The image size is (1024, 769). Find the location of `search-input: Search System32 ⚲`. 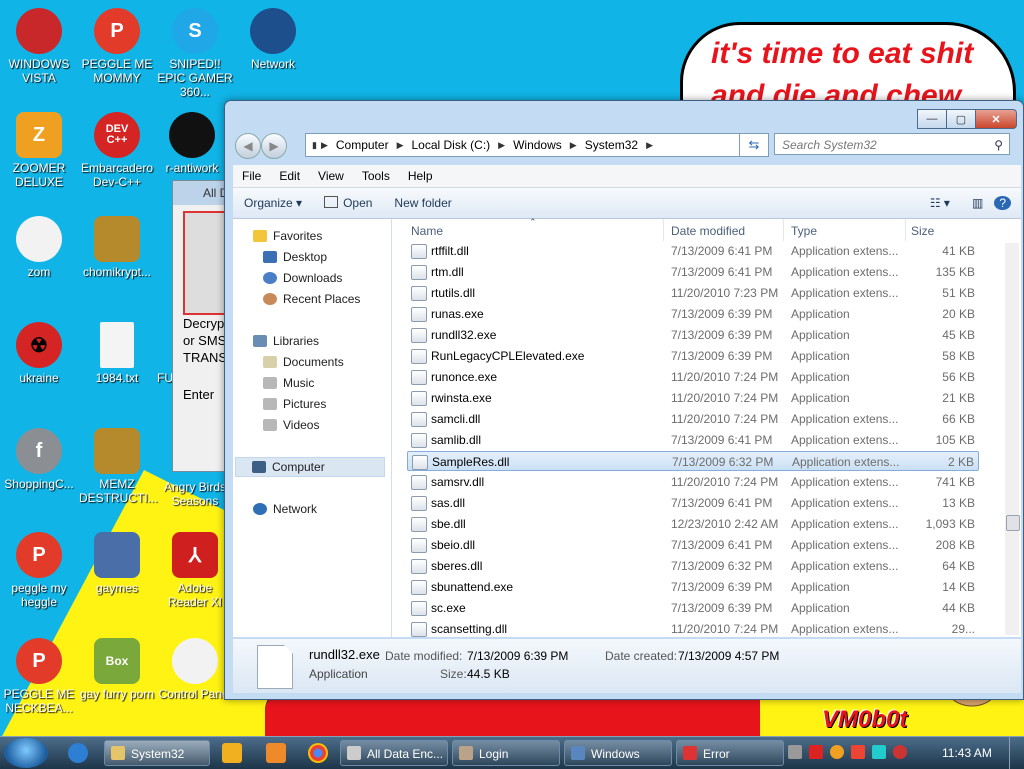

search-input: Search System32 ⚲ is located at coordinates (892, 144).